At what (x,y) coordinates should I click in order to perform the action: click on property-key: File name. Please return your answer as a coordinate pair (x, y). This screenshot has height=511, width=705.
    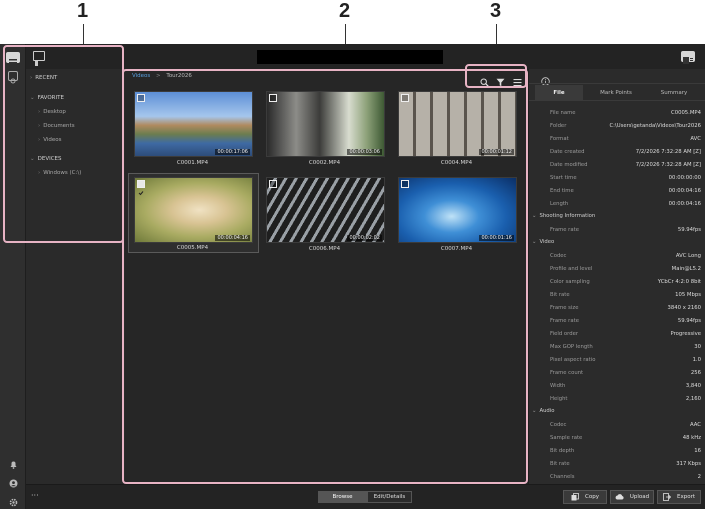
    Looking at the image, I should click on (563, 113).